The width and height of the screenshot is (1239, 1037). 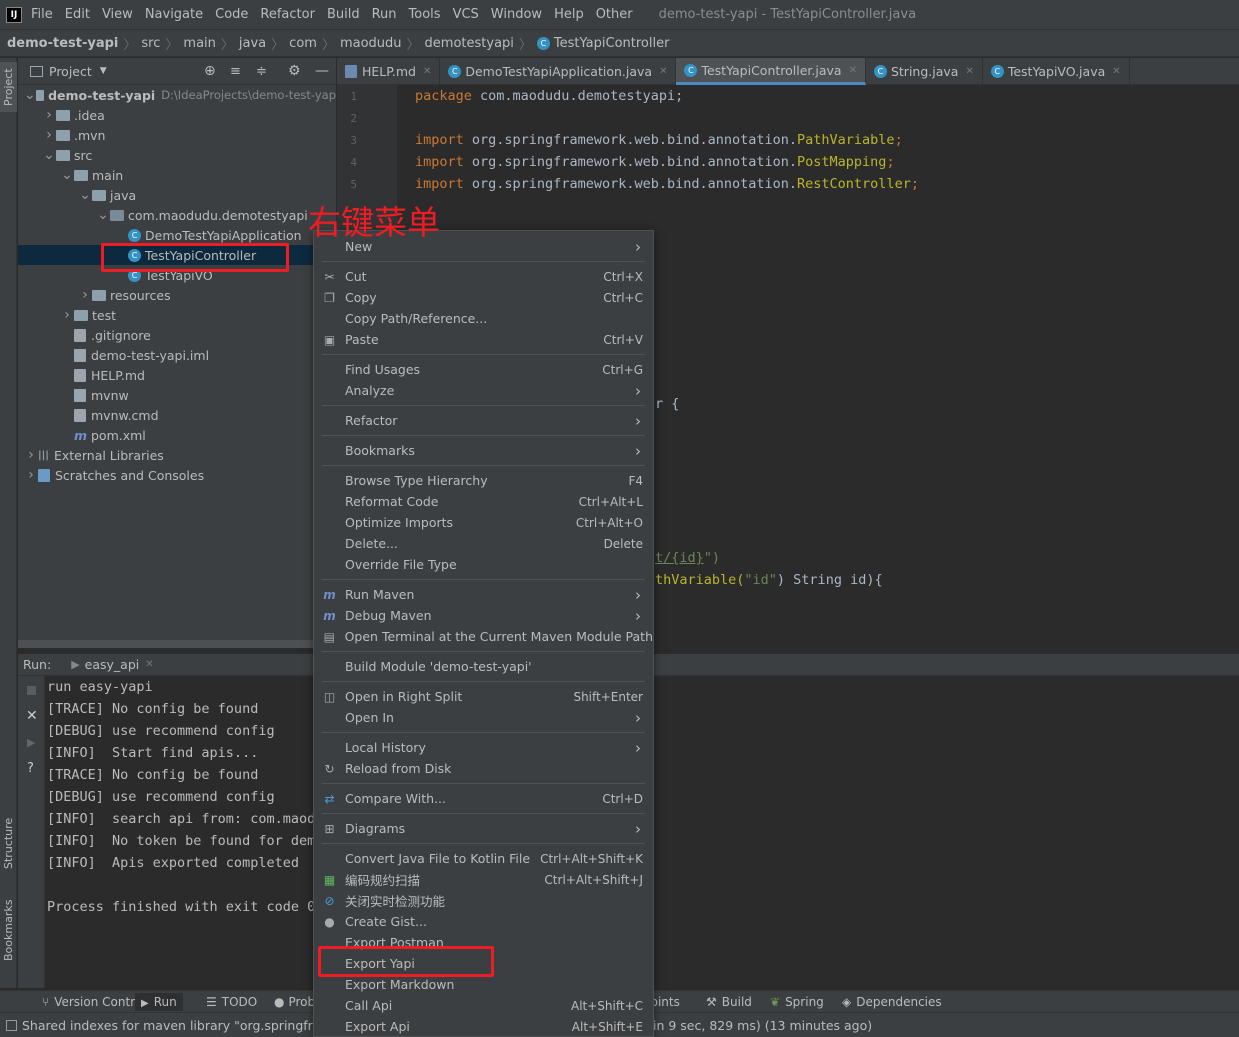 What do you see at coordinates (77, 14) in the screenshot?
I see `menu-edit: Edit` at bounding box center [77, 14].